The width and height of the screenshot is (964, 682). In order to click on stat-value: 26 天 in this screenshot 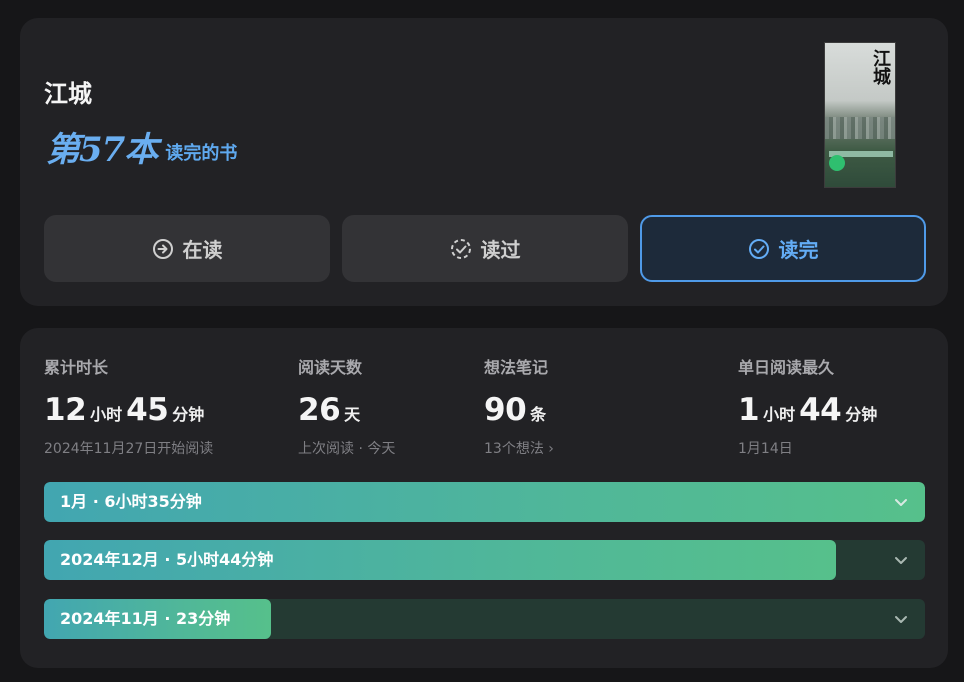, I will do `click(346, 410)`.